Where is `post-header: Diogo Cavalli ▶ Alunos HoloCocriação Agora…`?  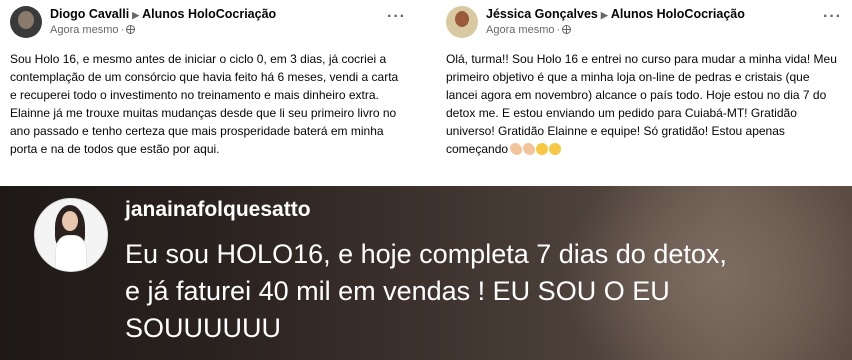
post-header: Diogo Cavalli ▶ Alunos HoloCocriação Agora… is located at coordinates (209, 23).